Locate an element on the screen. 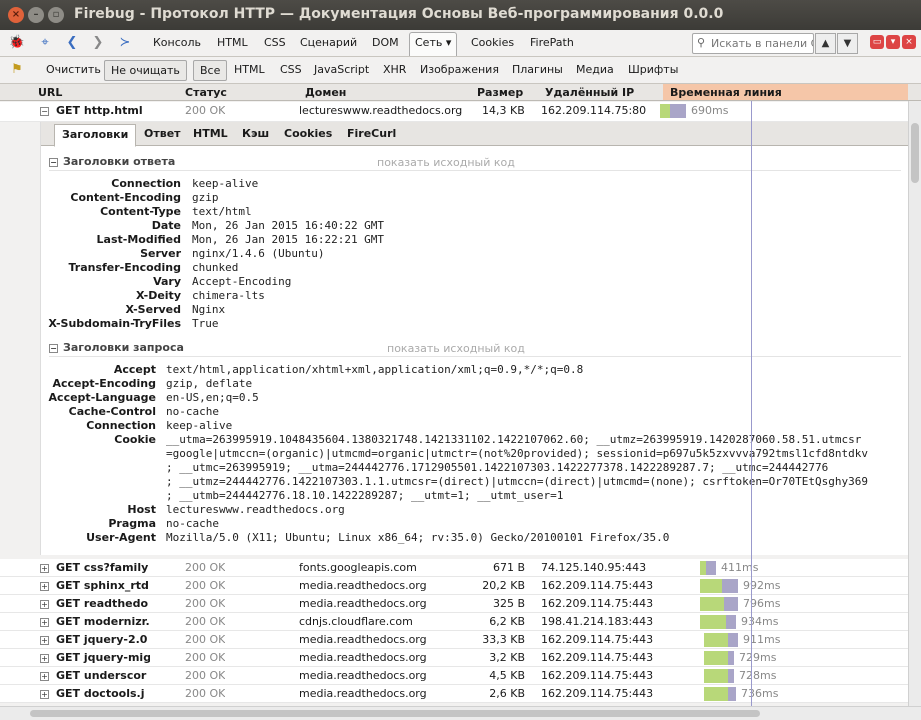 This screenshot has height=720, width=921. header-value: Mon, 26 Jan 2015 16:22:21 GMT is located at coordinates (288, 239).